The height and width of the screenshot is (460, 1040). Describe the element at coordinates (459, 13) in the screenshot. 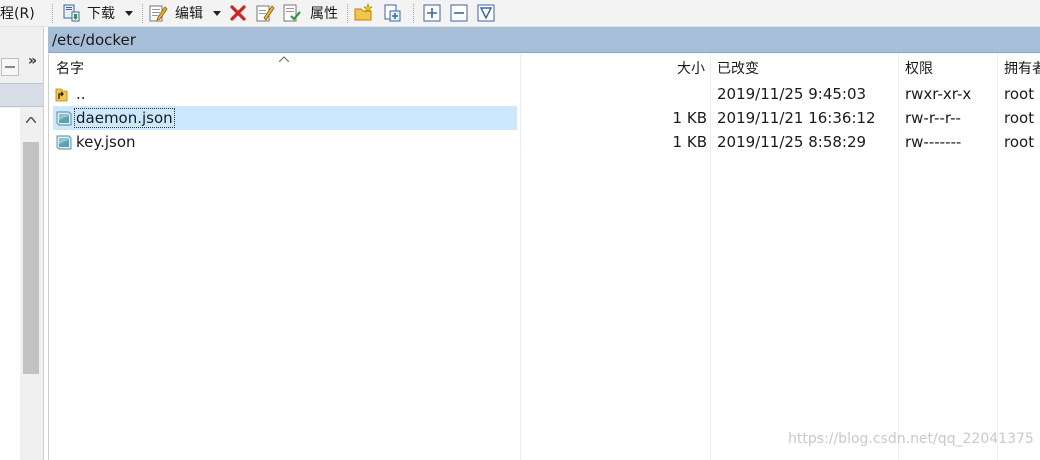

I see `unselect-minus-icon` at that location.